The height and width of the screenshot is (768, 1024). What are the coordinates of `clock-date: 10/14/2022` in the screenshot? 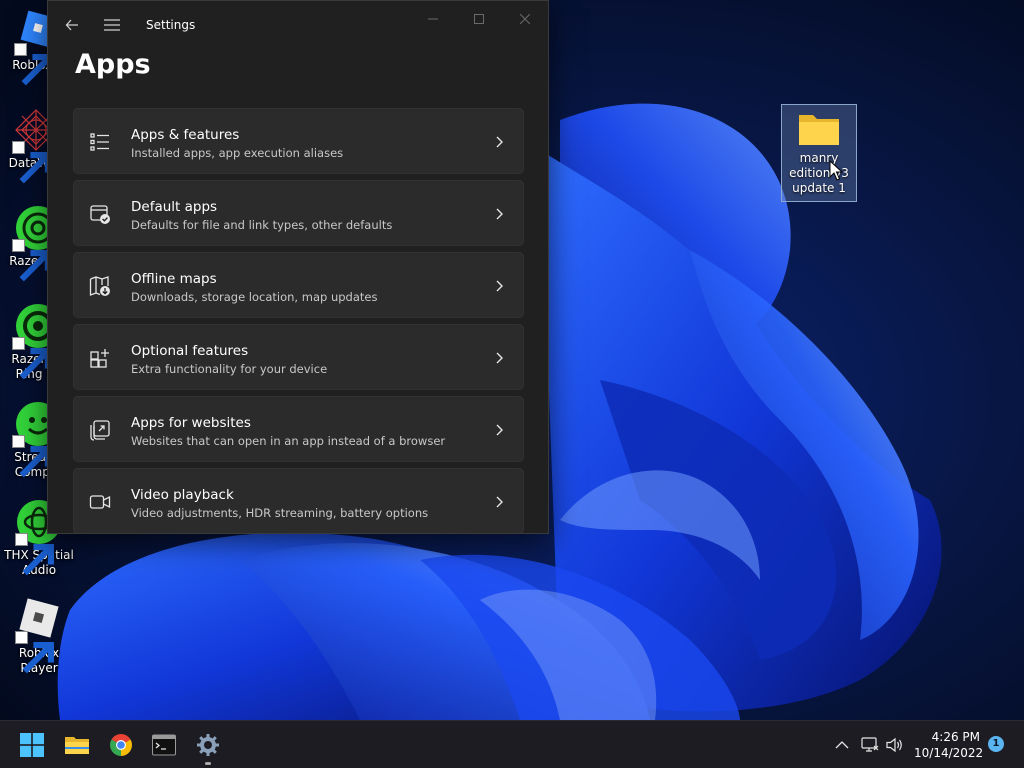 It's located at (949, 753).